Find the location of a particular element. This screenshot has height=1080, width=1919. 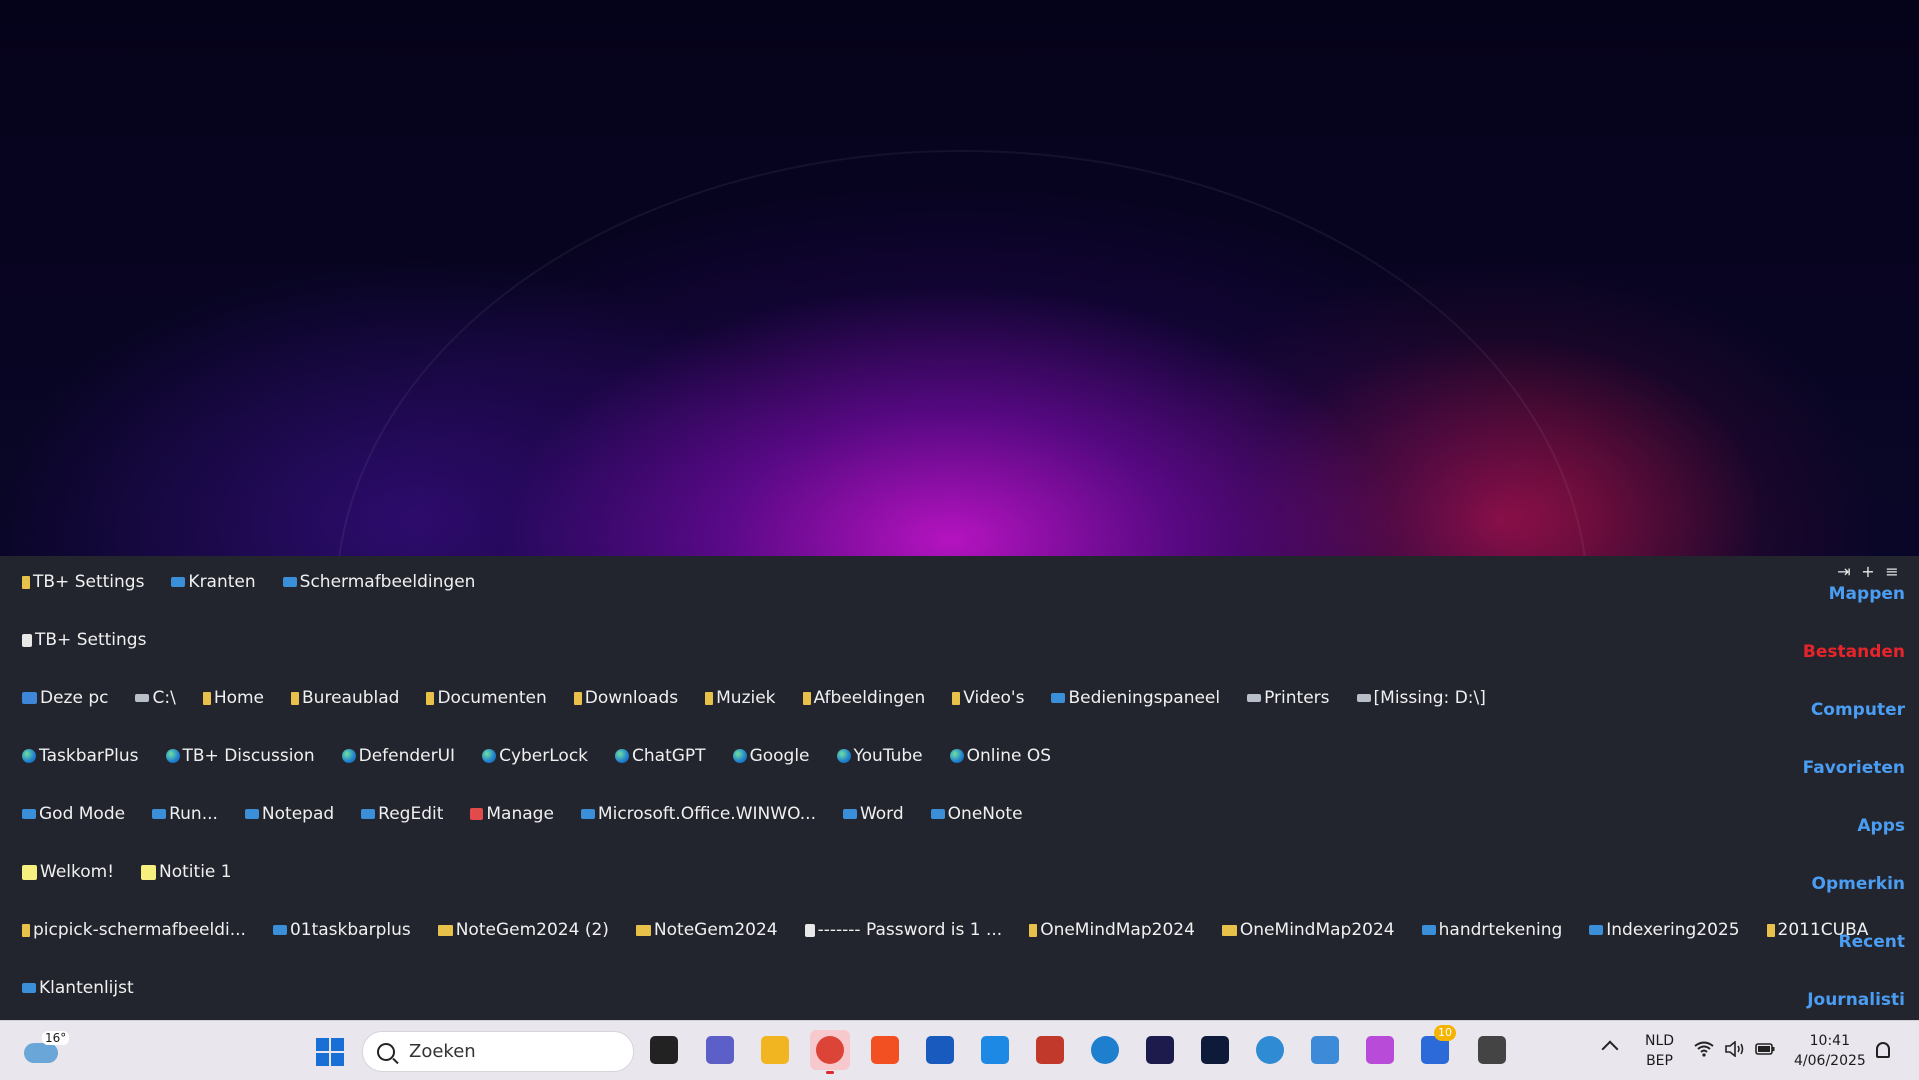

category-tab-apps: Apps is located at coordinates (1881, 826).